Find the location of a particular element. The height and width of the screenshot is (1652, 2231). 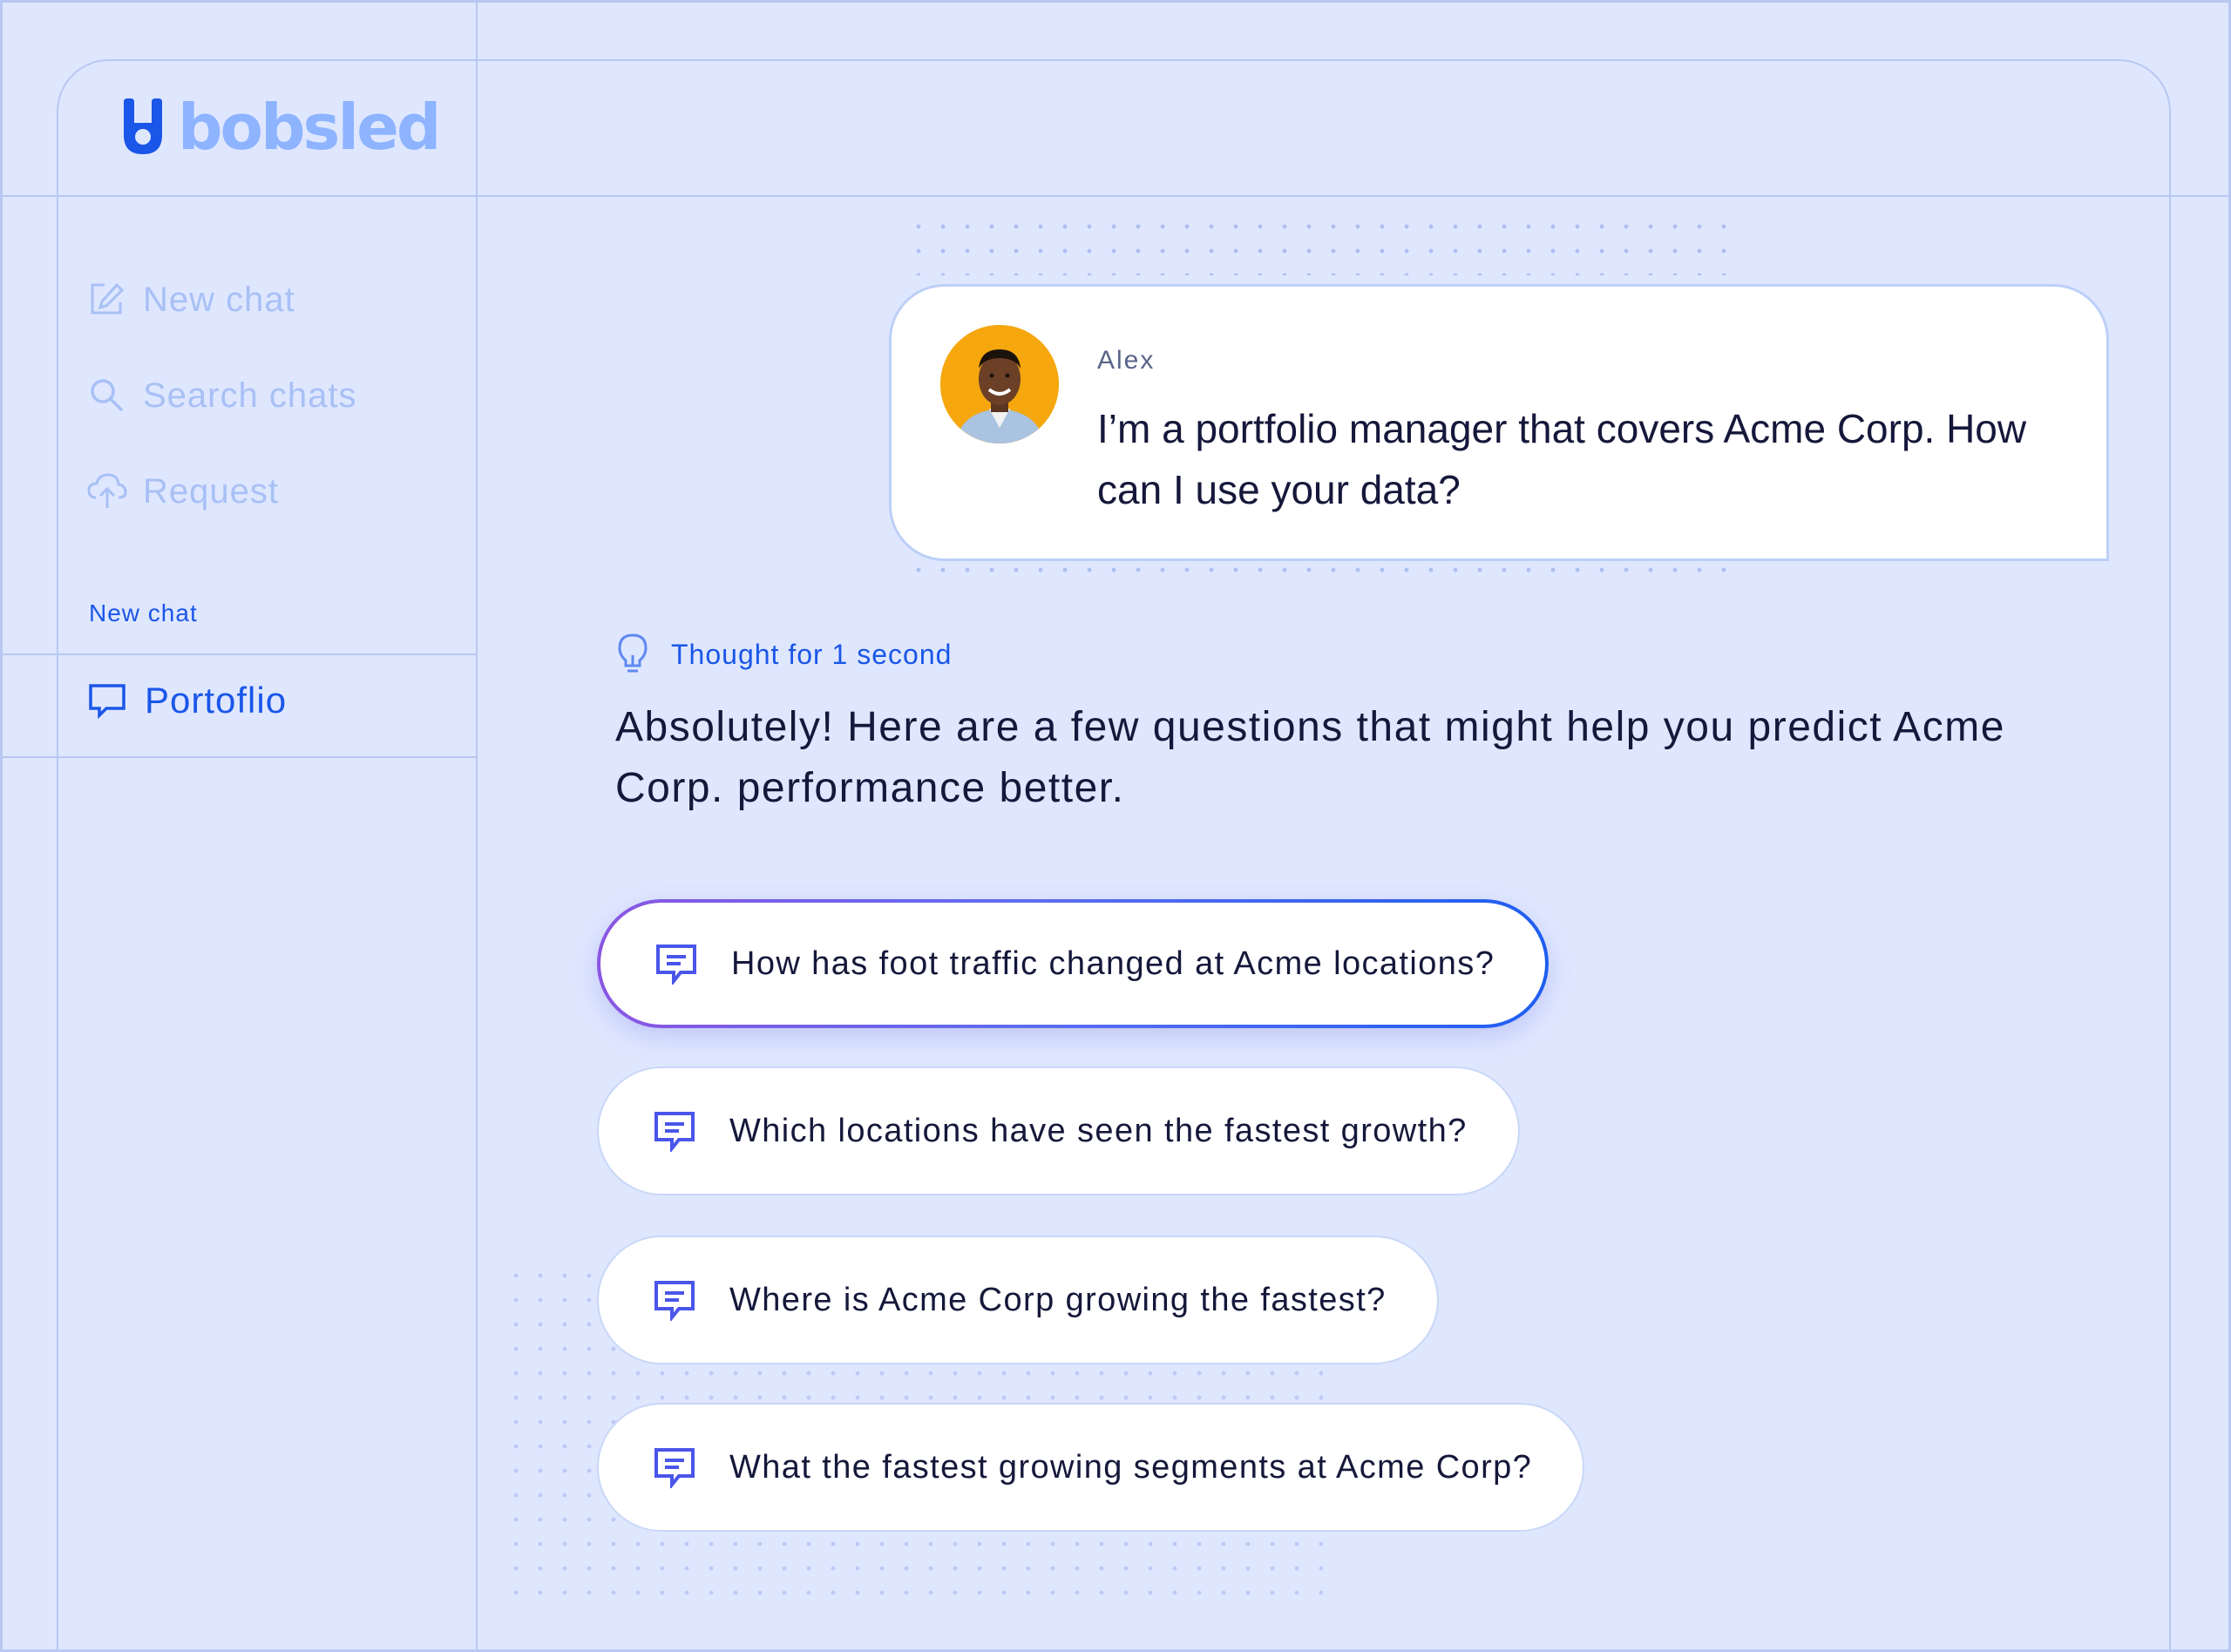

sidebar-item-label: Portoflio is located at coordinates (216, 700).